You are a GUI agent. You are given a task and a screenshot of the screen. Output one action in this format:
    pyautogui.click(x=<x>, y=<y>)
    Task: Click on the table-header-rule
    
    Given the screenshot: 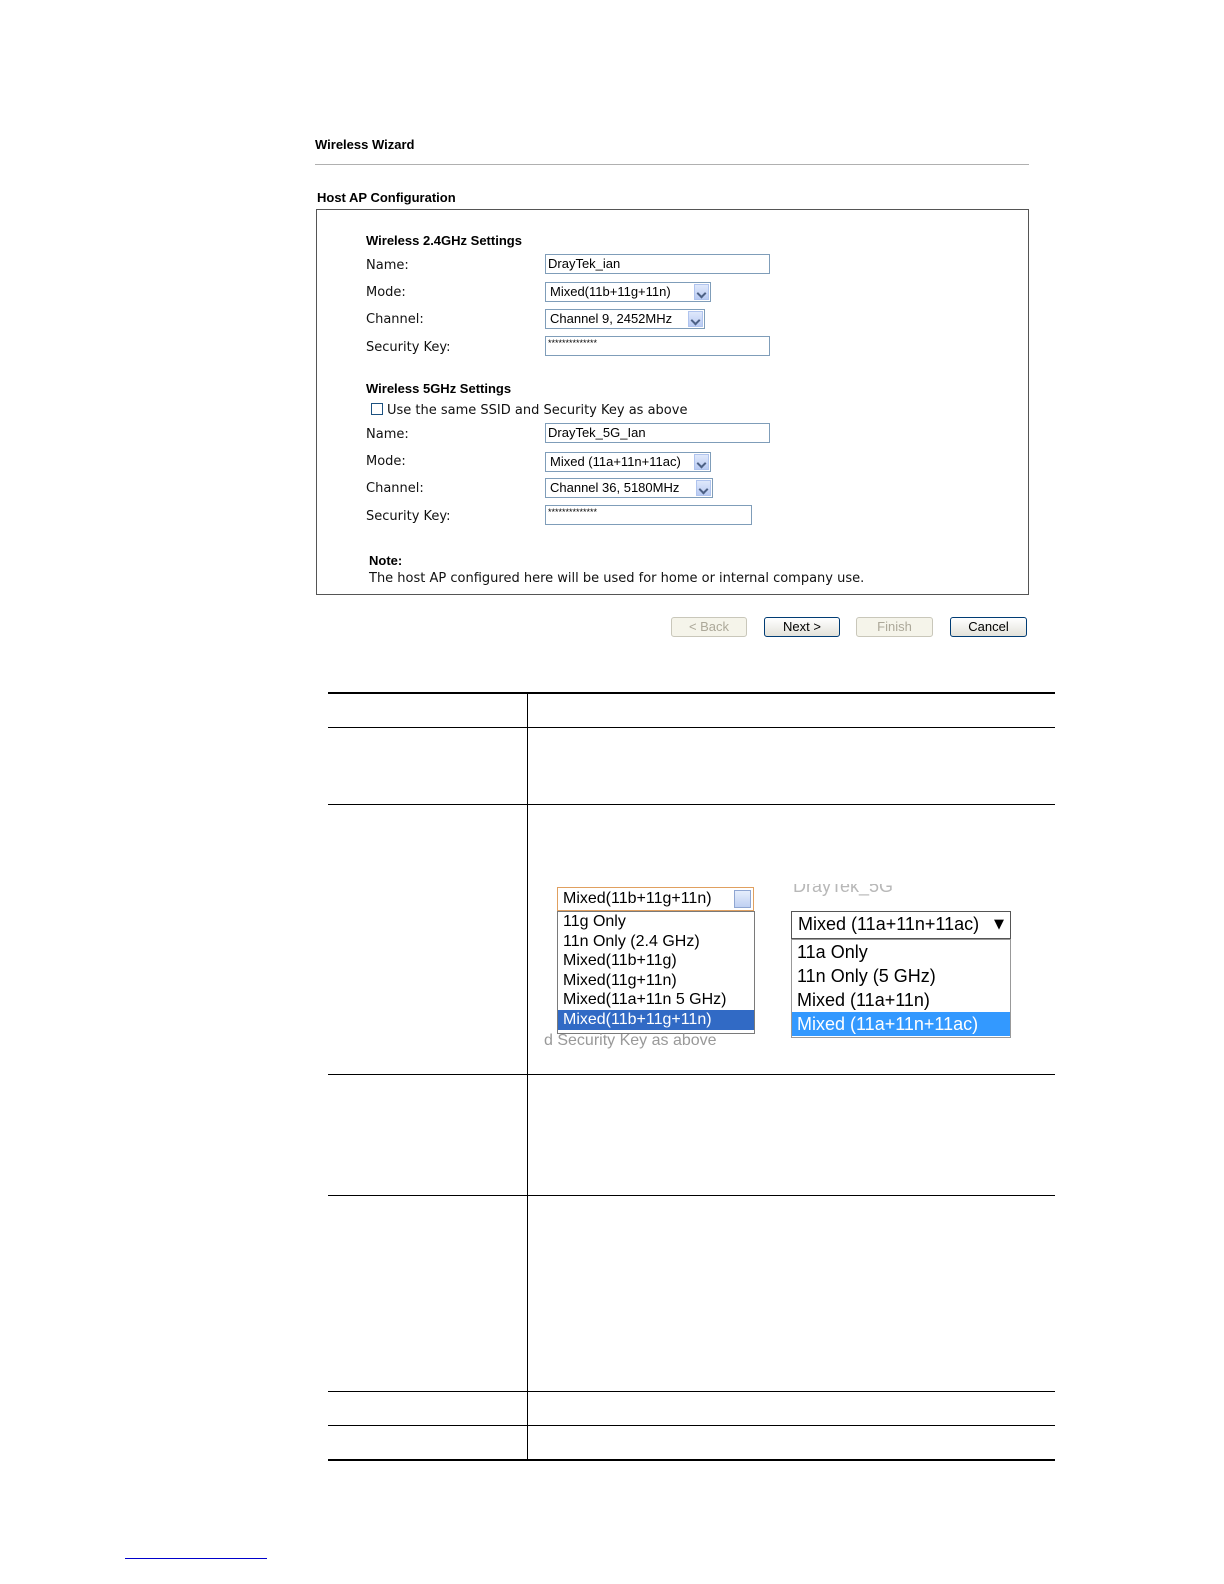 What is the action you would take?
    pyautogui.click(x=691, y=727)
    